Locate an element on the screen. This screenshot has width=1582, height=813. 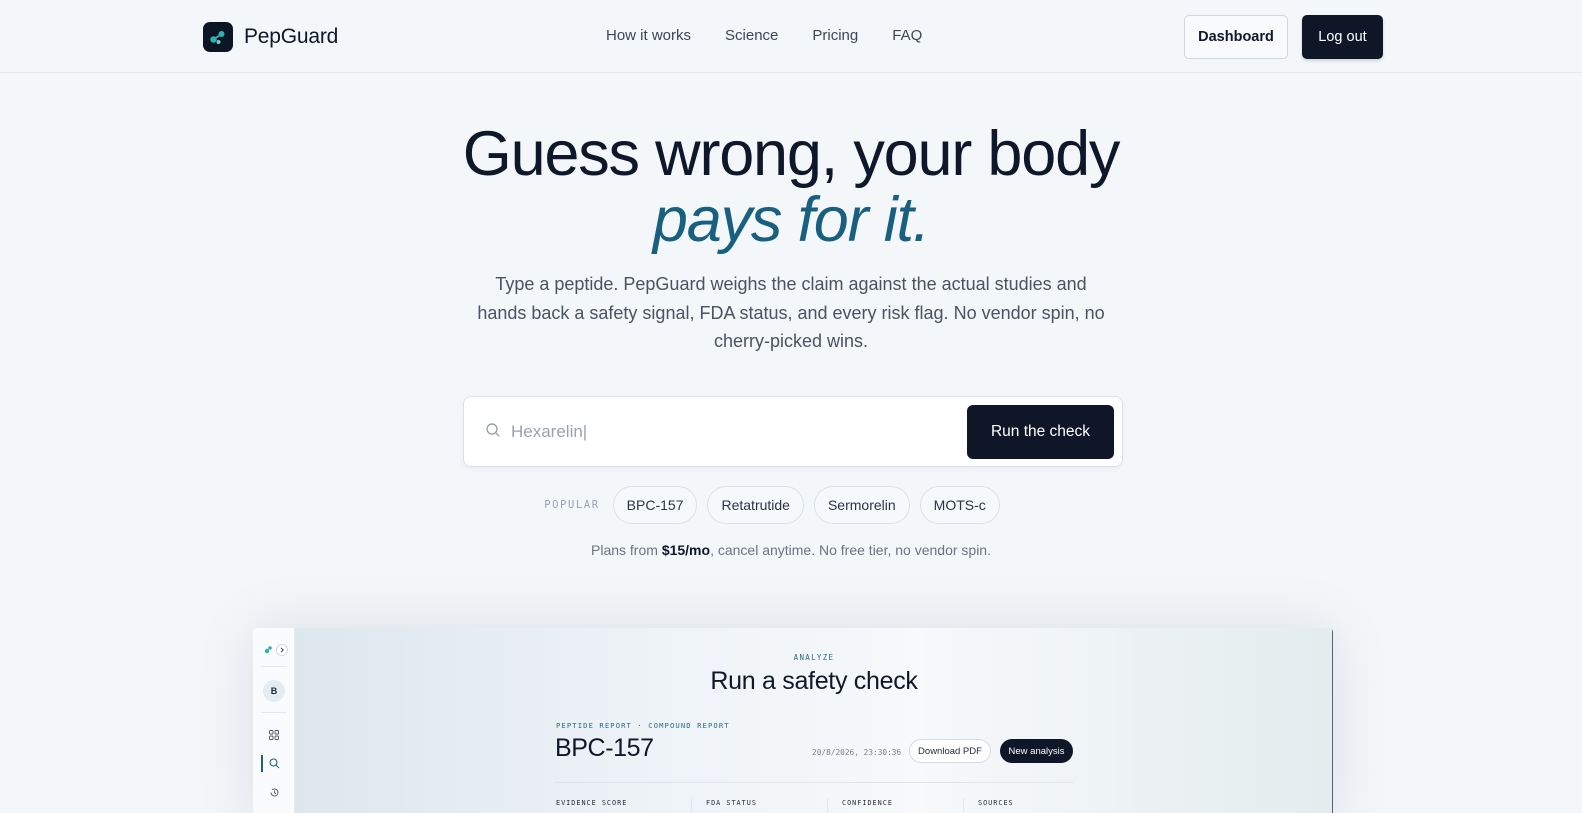
preview-eyebrow: ANALYZE is located at coordinates (814, 657).